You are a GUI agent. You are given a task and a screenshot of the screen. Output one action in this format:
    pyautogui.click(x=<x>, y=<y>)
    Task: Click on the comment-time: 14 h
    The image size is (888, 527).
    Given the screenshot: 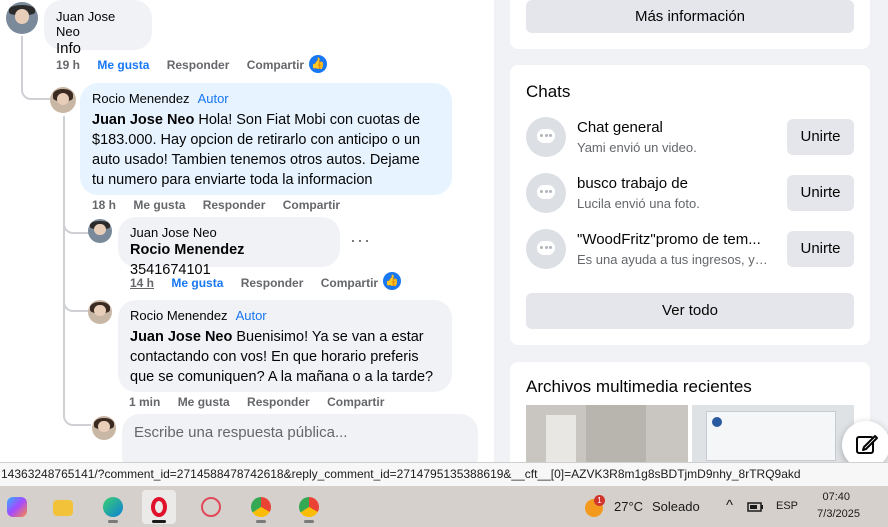 What is the action you would take?
    pyautogui.click(x=142, y=283)
    